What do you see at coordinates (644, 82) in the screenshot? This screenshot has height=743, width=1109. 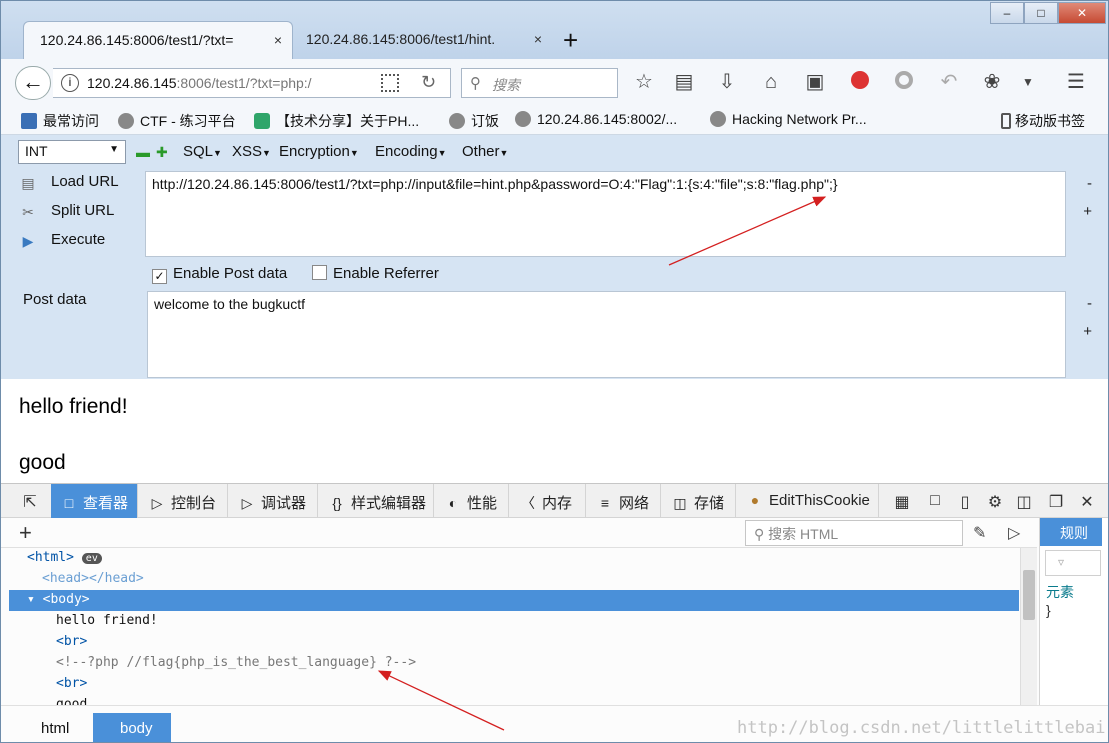 I see `bookmark-star-icon: ☆` at bounding box center [644, 82].